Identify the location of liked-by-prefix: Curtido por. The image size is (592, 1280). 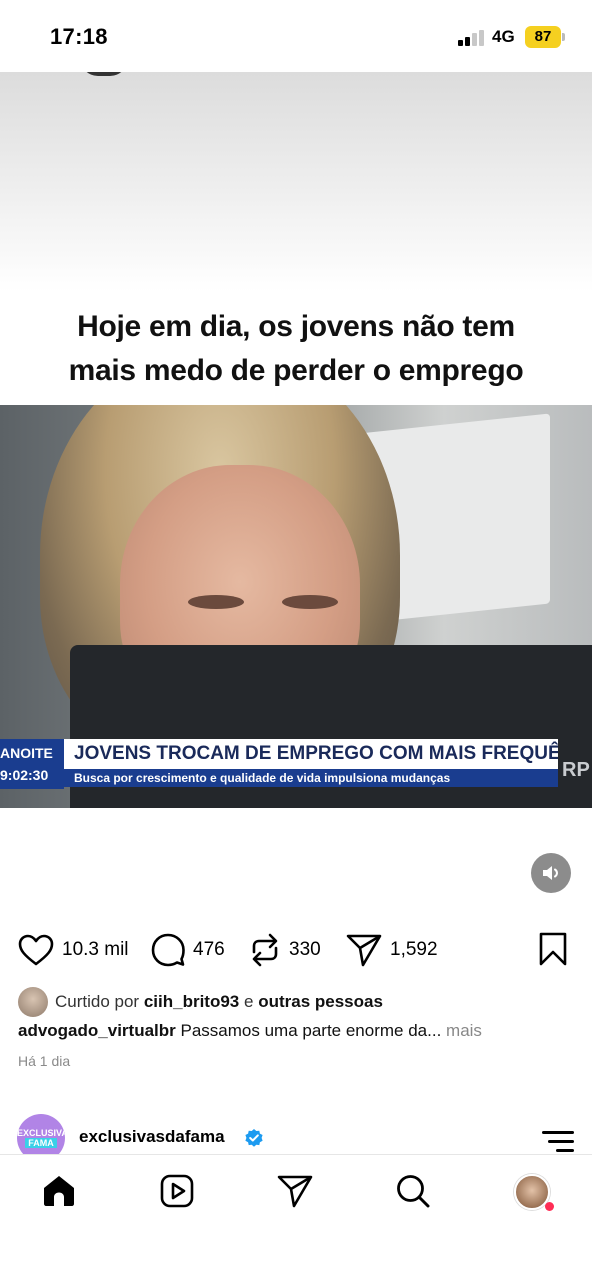
(97, 1001).